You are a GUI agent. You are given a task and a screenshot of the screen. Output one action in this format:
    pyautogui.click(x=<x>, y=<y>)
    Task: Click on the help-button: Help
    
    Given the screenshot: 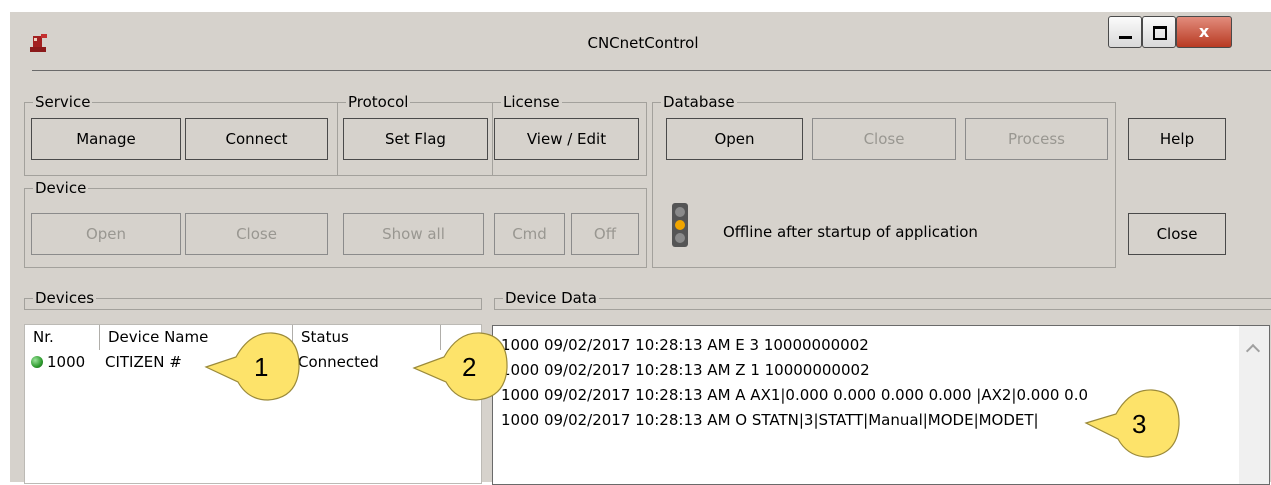 What is the action you would take?
    pyautogui.click(x=1177, y=139)
    